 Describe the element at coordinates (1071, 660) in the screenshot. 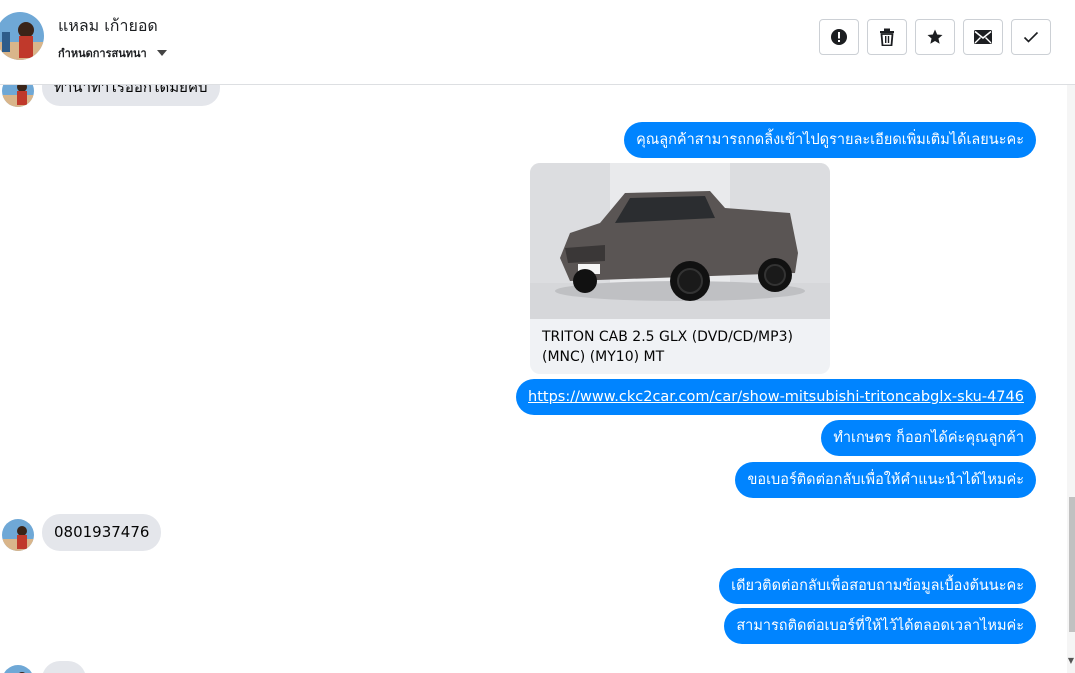

I see `scroll-down-arrow-icon: ▼` at that location.